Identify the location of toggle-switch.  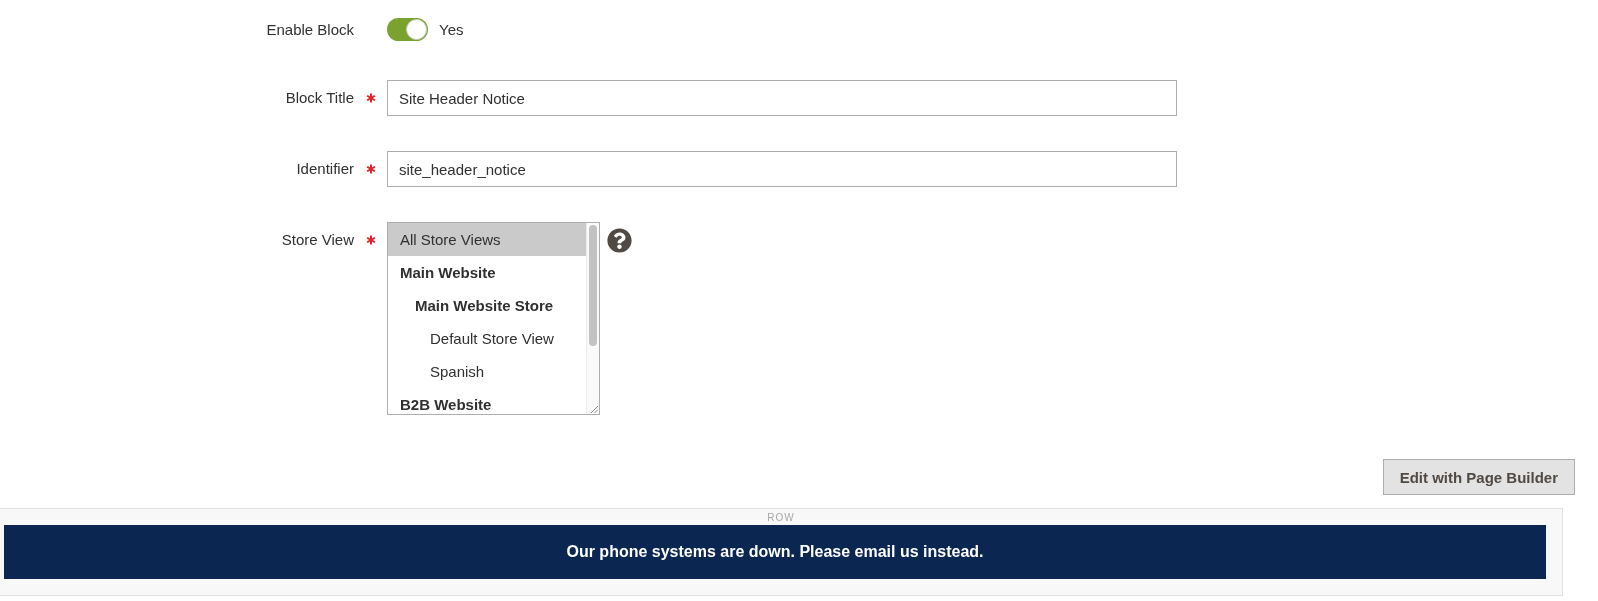
(407, 29).